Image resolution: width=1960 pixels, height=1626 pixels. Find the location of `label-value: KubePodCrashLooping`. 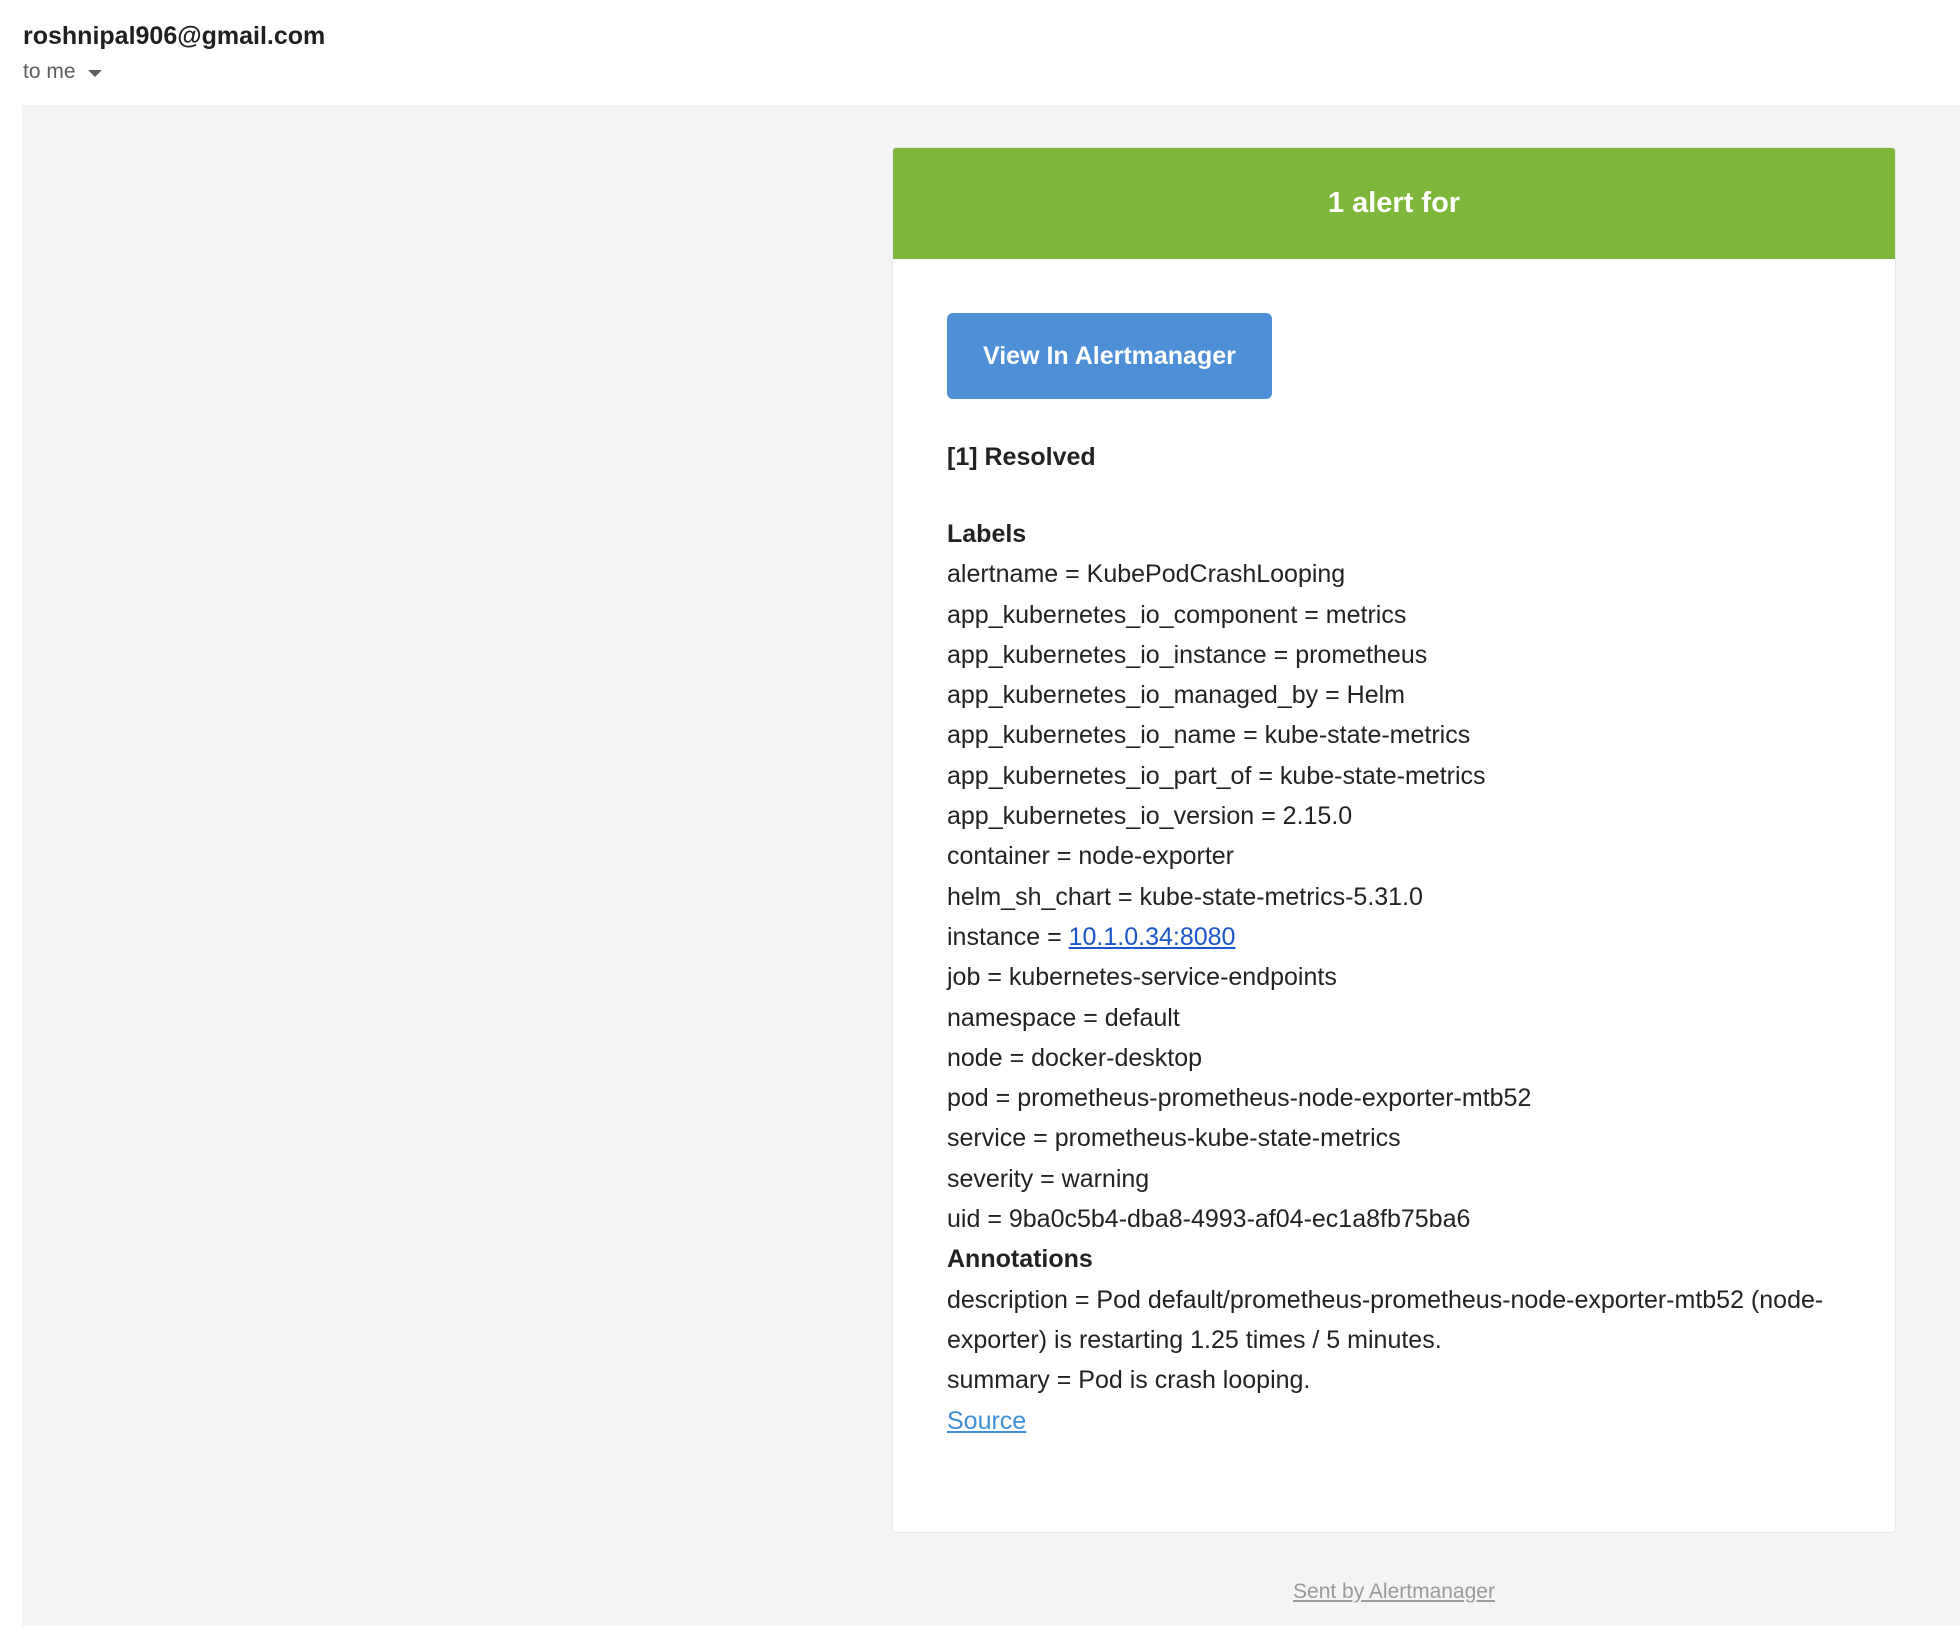

label-value: KubePodCrashLooping is located at coordinates (1216, 574).